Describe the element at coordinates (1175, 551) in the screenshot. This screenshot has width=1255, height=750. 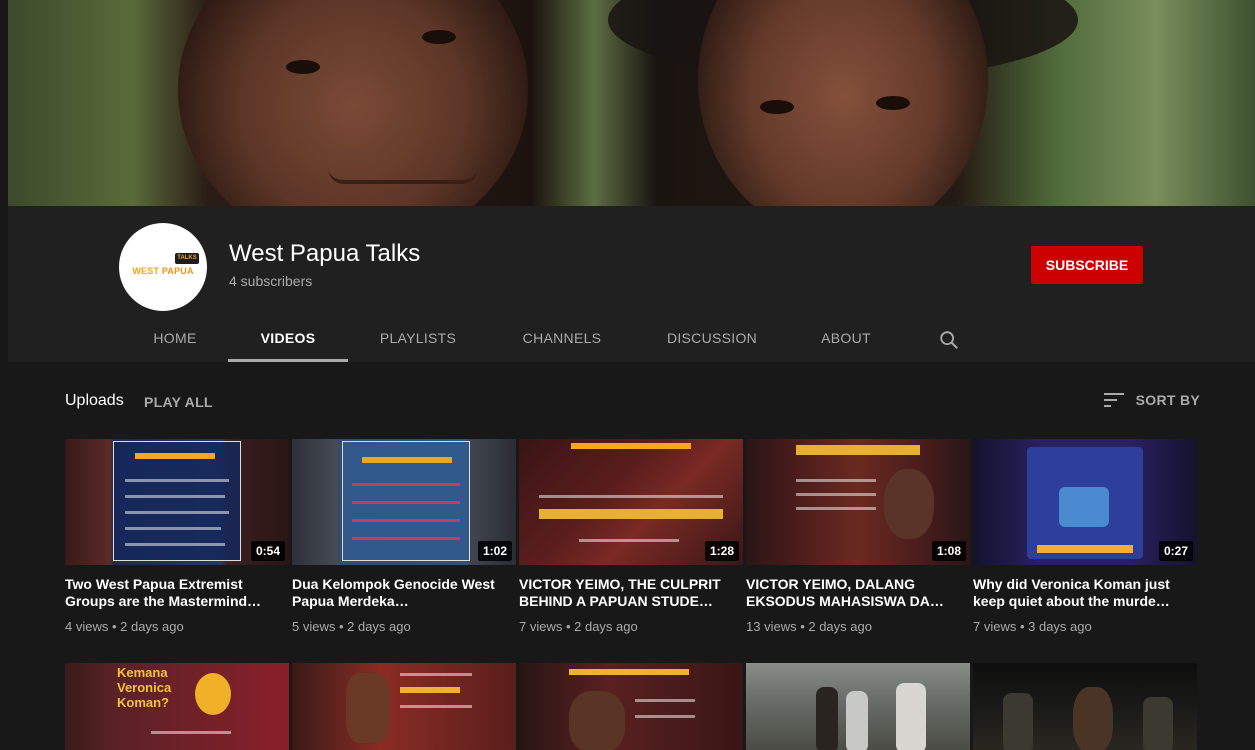
I see `video-duration: 0:27` at that location.